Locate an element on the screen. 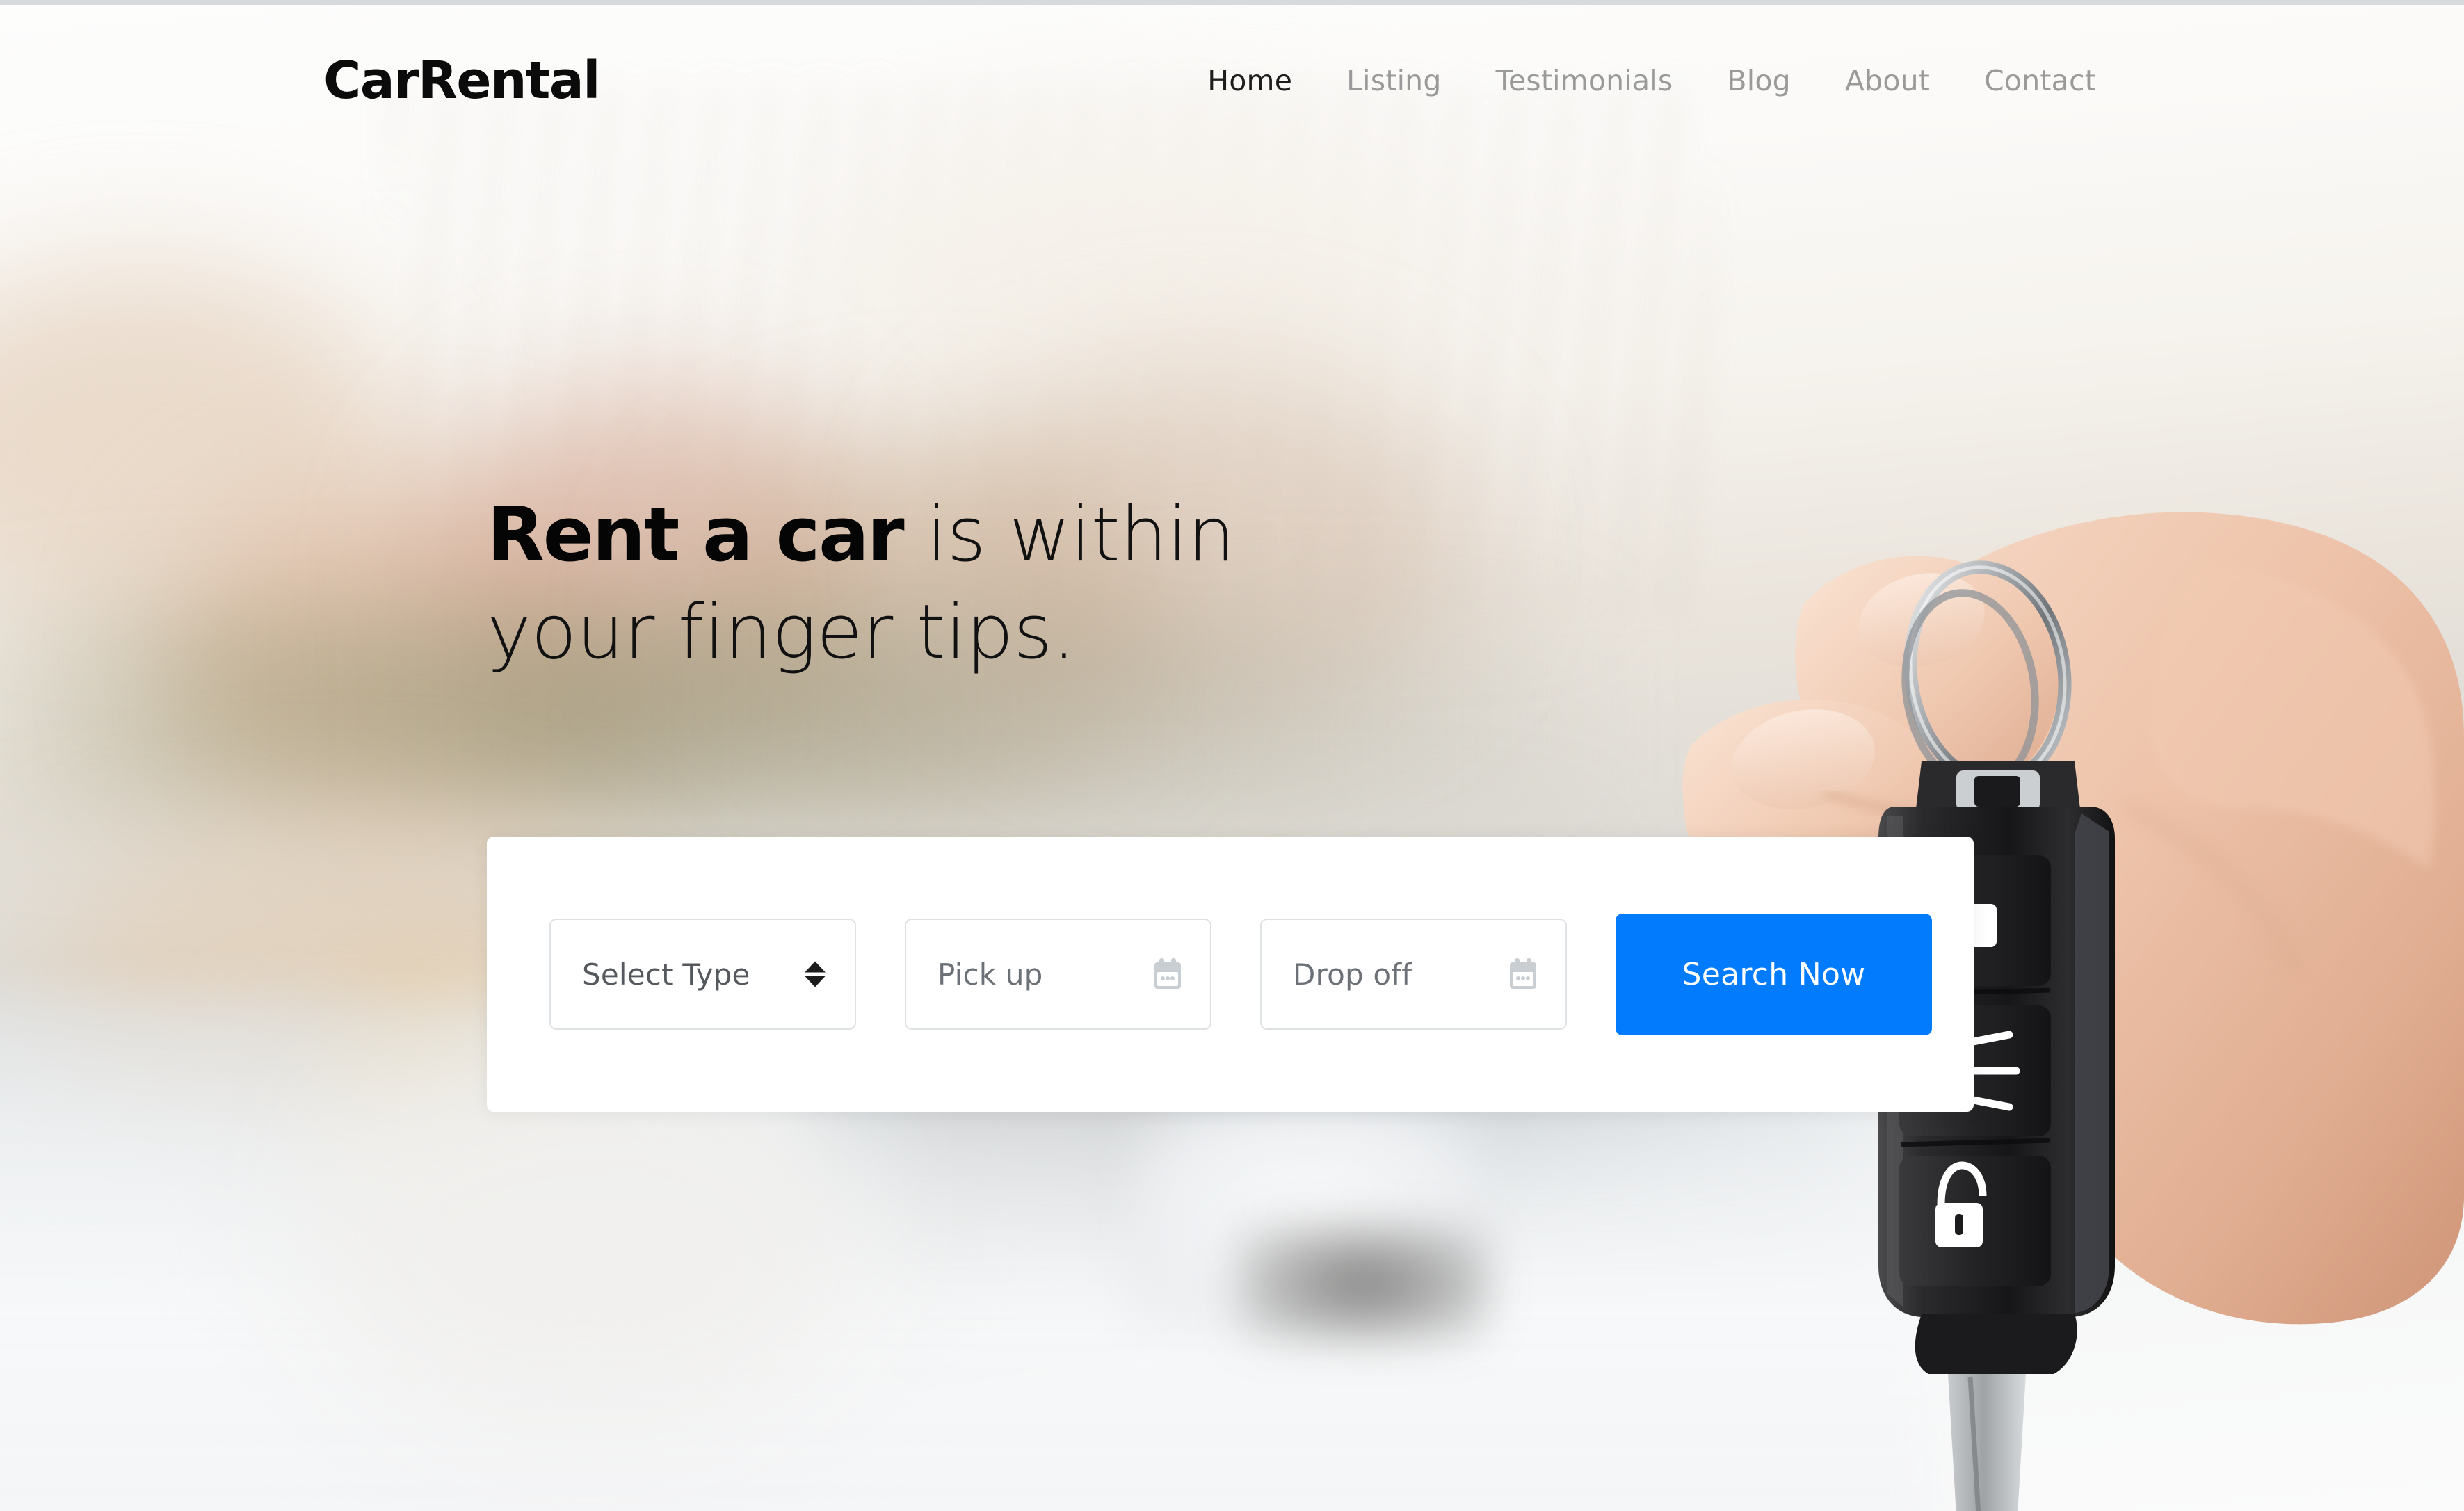 This screenshot has width=2464, height=1511. hero-copy: Rent a car is within your finger tips. is located at coordinates (1078, 585).